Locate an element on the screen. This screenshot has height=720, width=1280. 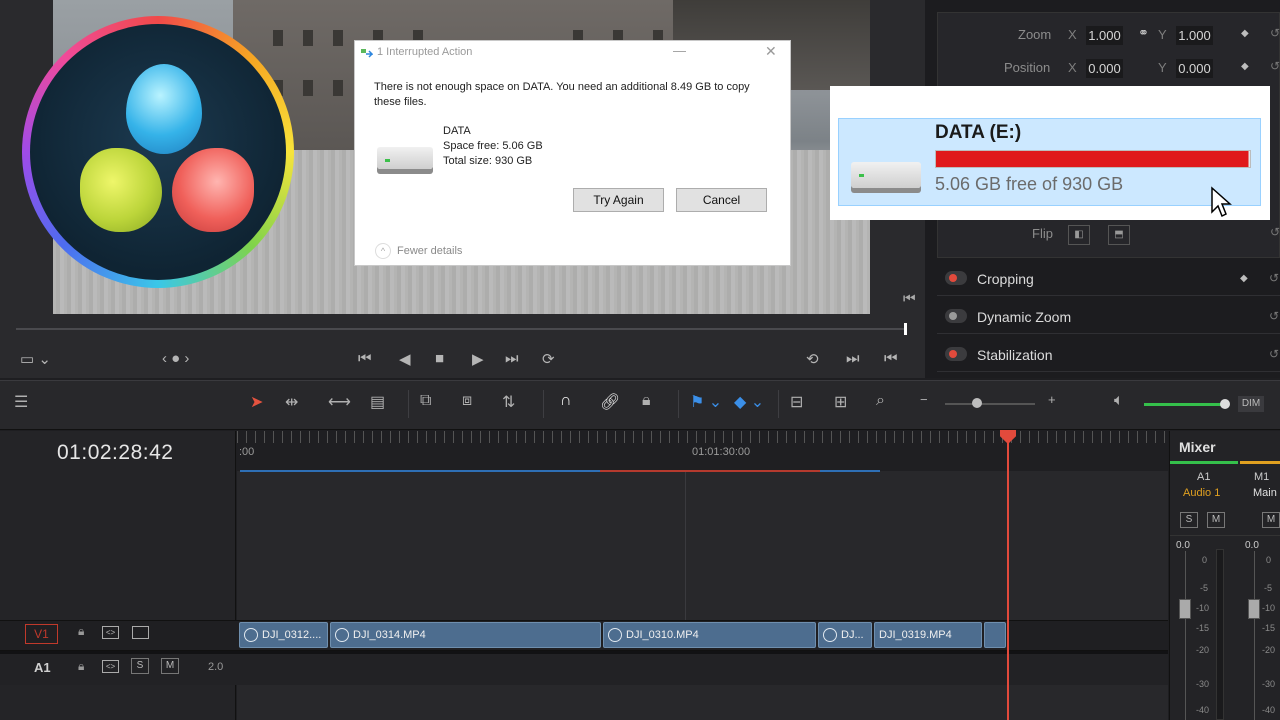
m1-fader-knob is located at coordinates (1254, 609).